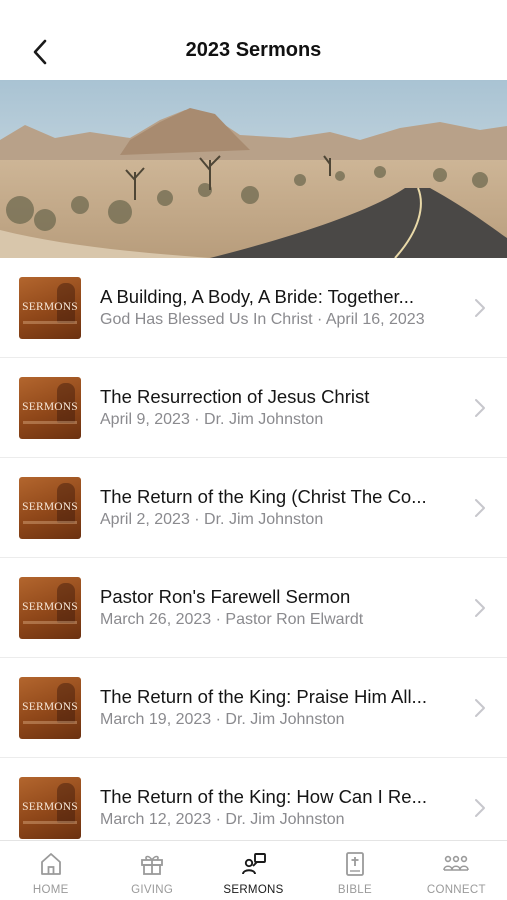 This screenshot has width=507, height=900. I want to click on tab-bible-label: BIBLE, so click(354, 890).